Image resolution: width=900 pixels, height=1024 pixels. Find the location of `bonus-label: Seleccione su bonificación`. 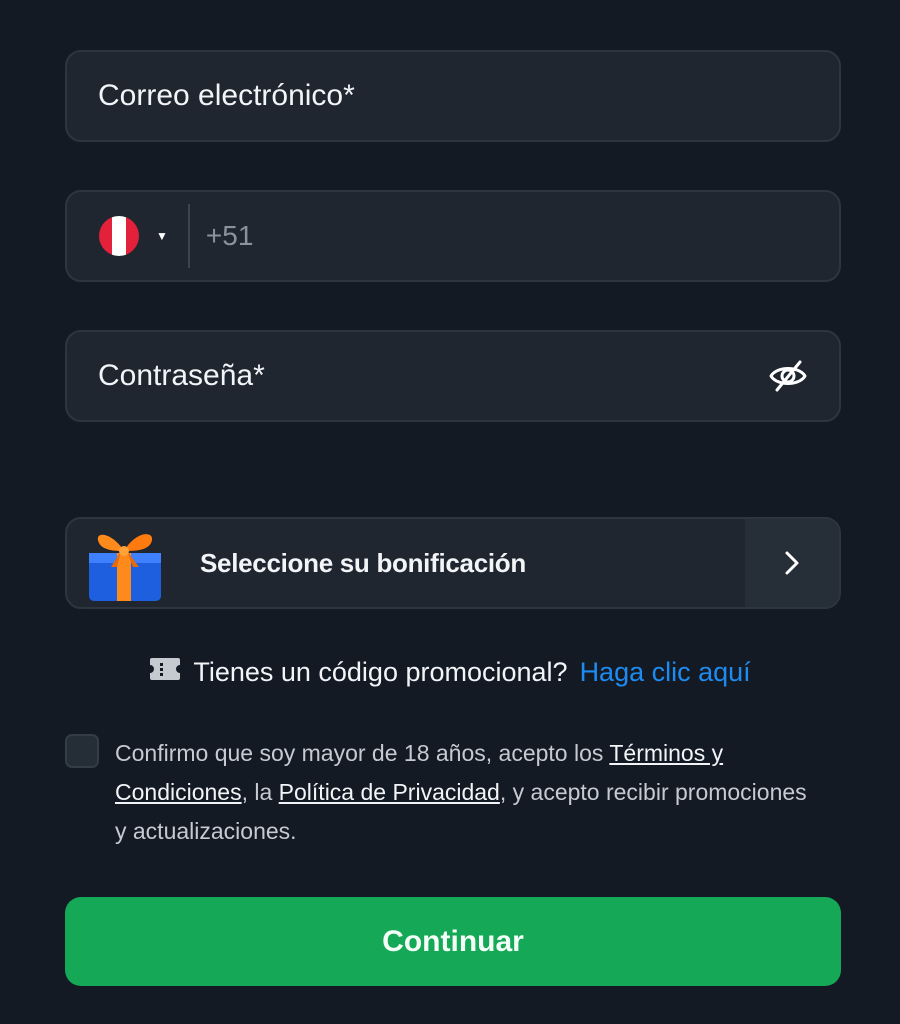

bonus-label: Seleccione su bonificación is located at coordinates (363, 562).